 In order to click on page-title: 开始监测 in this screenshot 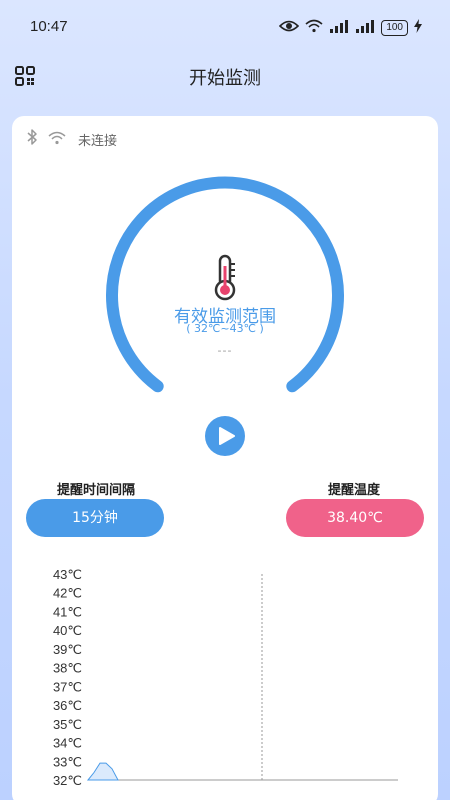, I will do `click(225, 78)`.